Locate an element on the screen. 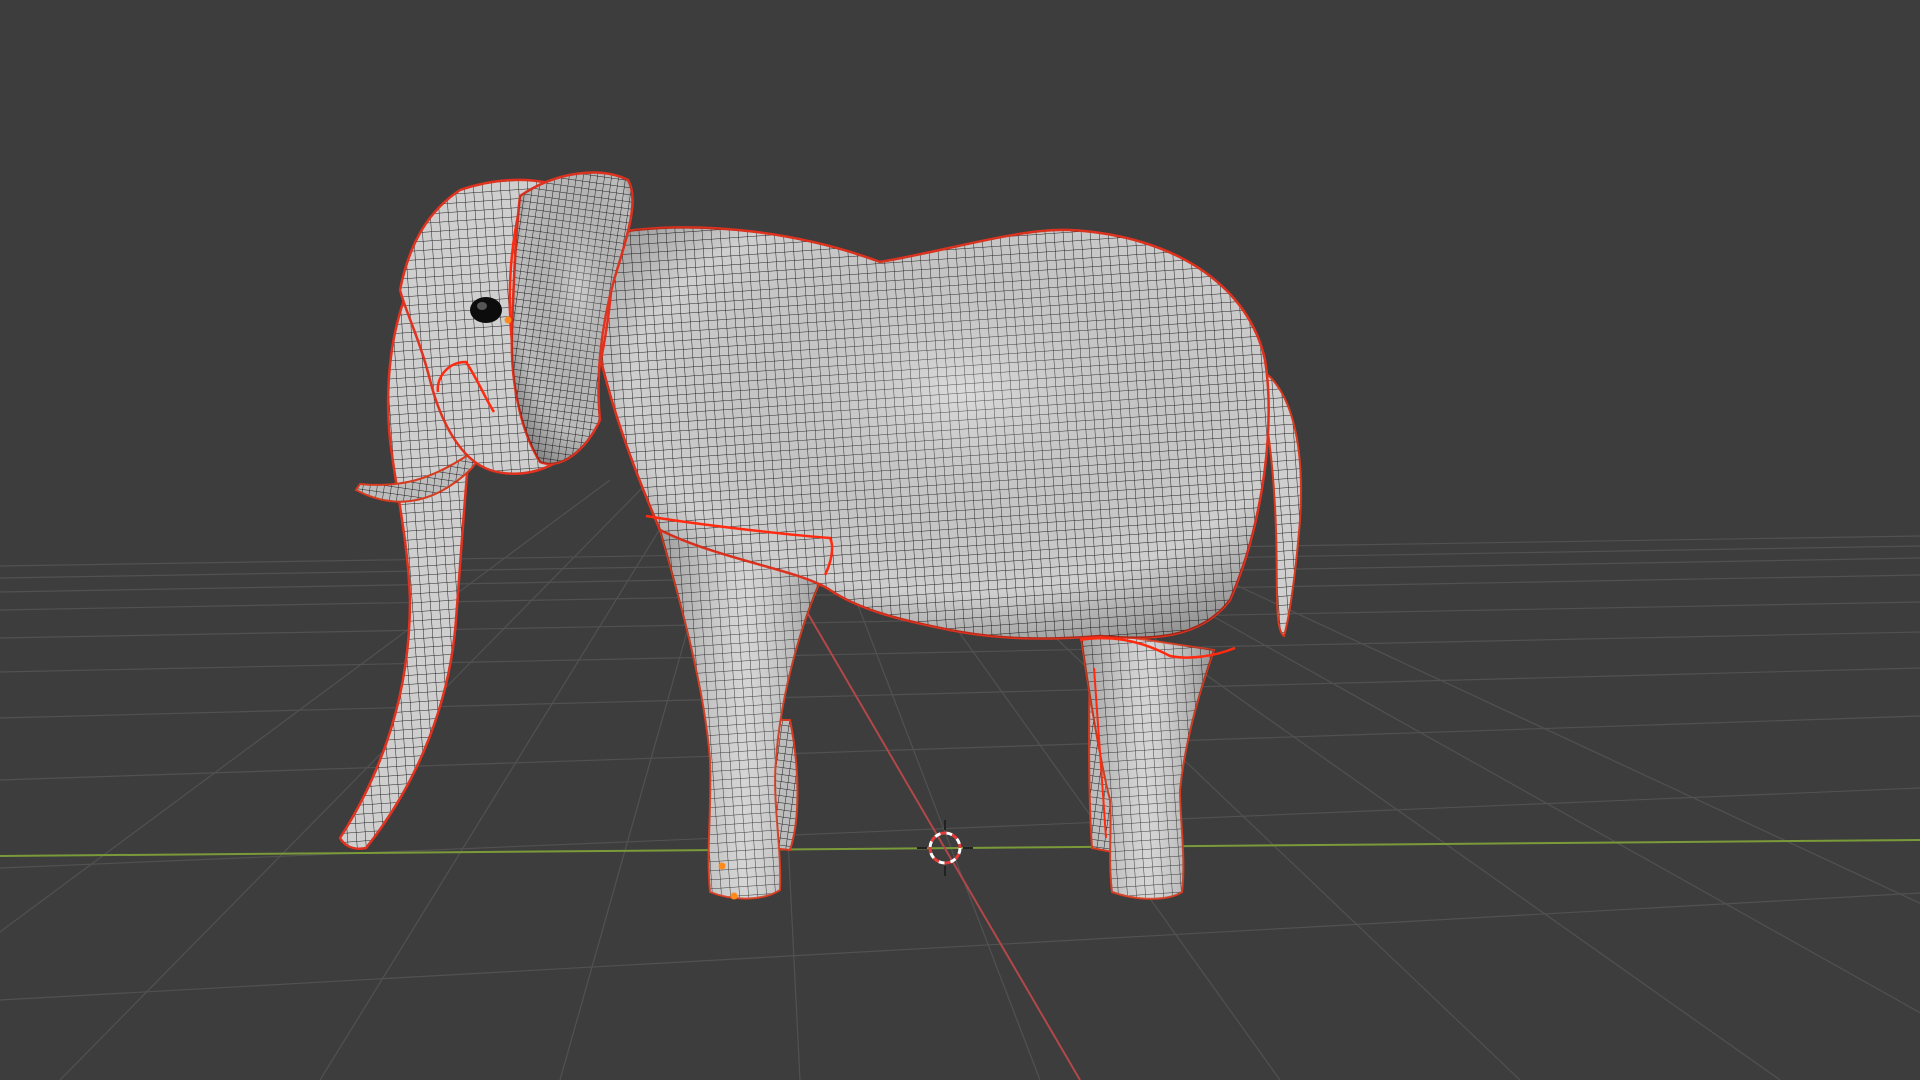 Image resolution: width=1920 pixels, height=1080 pixels. elephant-eye is located at coordinates (486, 310).